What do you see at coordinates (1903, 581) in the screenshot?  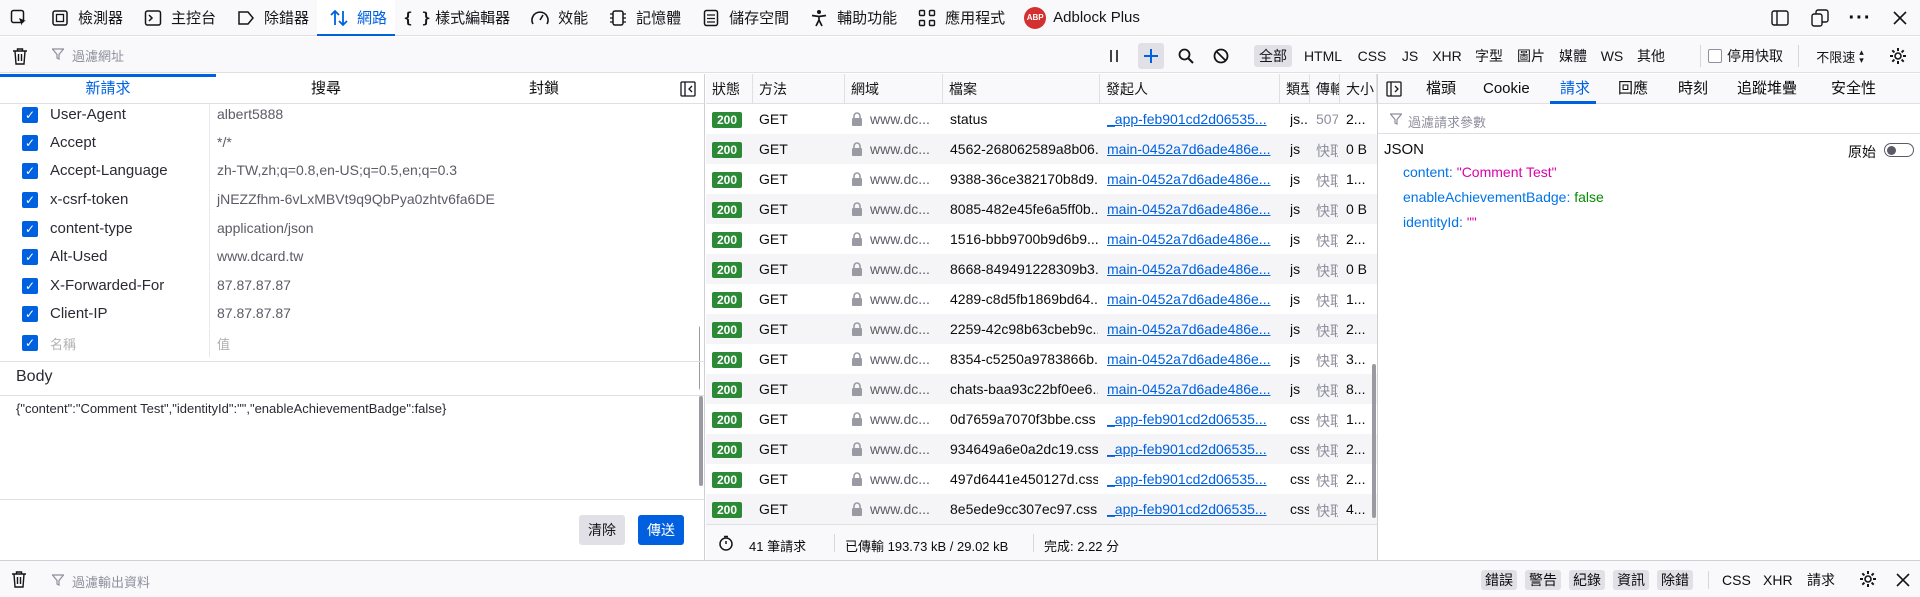 I see `close-console-icon` at bounding box center [1903, 581].